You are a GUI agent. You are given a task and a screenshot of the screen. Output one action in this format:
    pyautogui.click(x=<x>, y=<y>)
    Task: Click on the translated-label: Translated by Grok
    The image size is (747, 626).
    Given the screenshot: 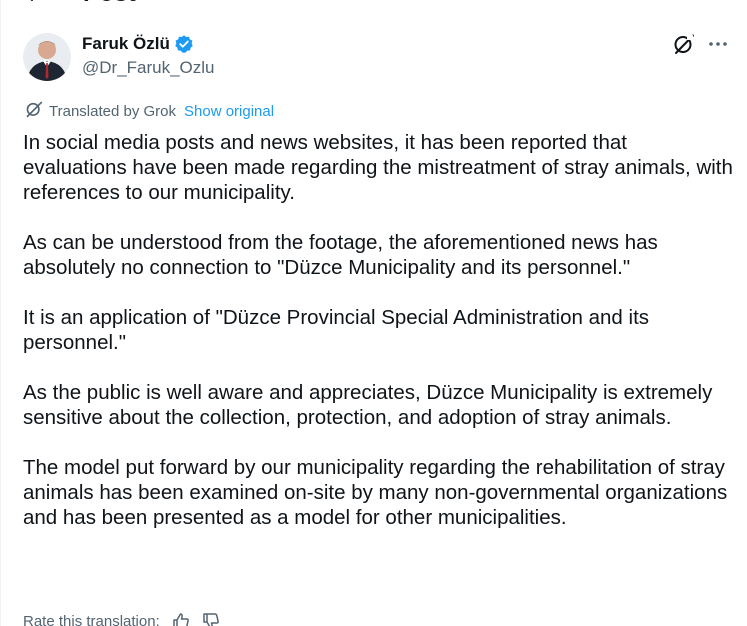 What is the action you would take?
    pyautogui.click(x=112, y=111)
    